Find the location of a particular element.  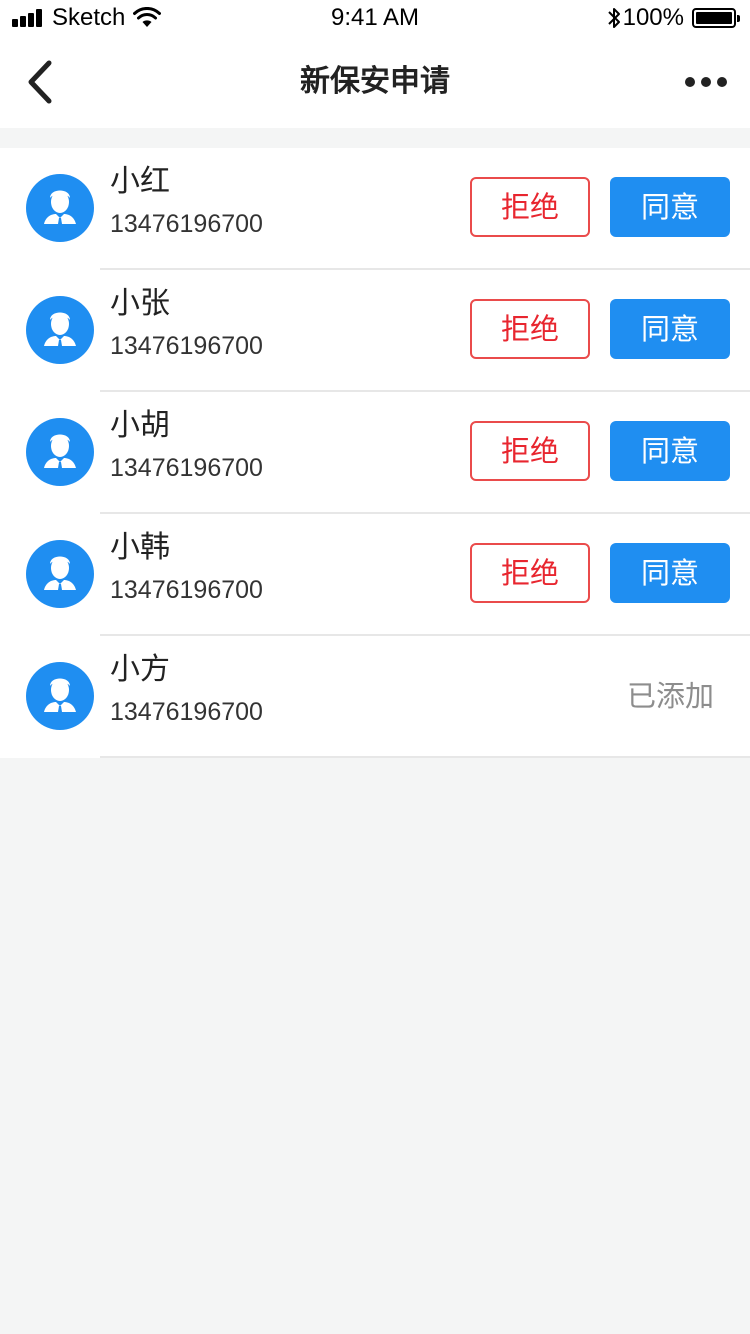

battery-icon is located at coordinates (716, 18).